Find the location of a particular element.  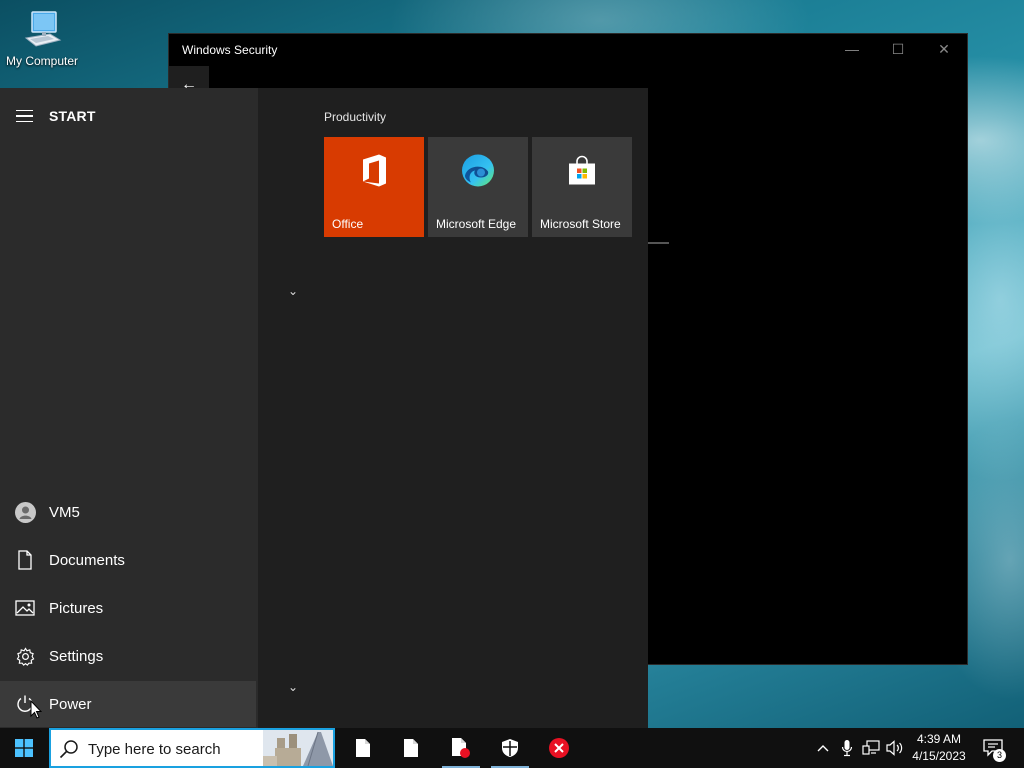

taskbar-app-windows-security is located at coordinates (510, 748).